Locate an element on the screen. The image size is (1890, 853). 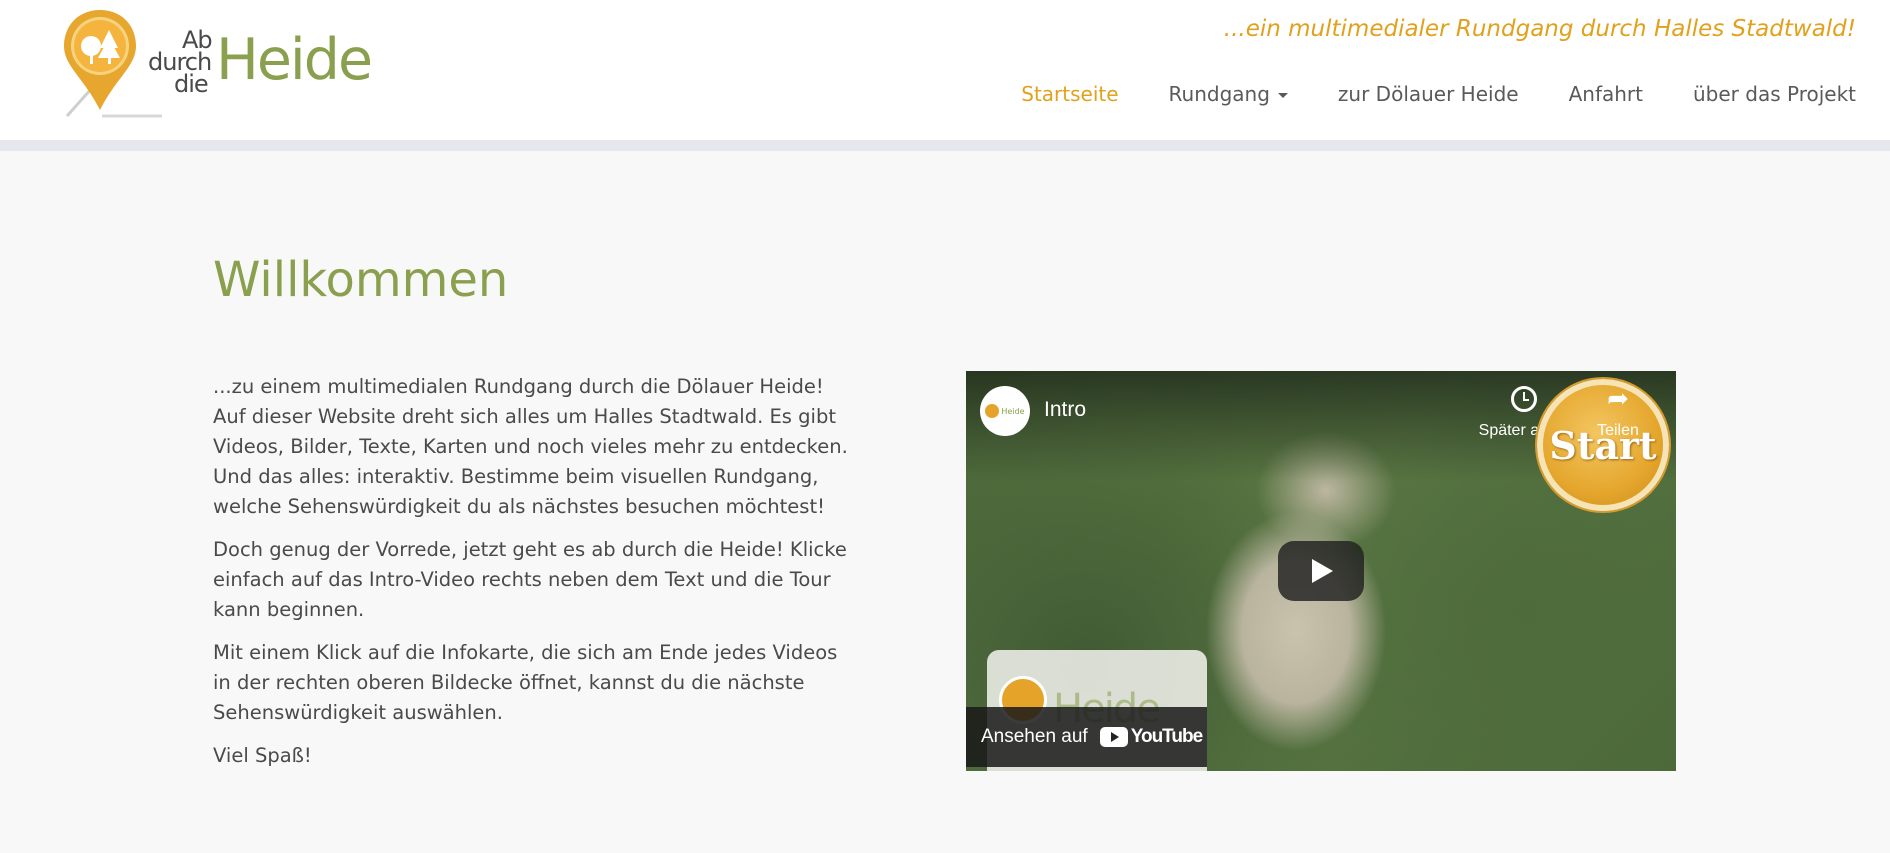
youtube-wordmark: YouTube is located at coordinates (1166, 736).